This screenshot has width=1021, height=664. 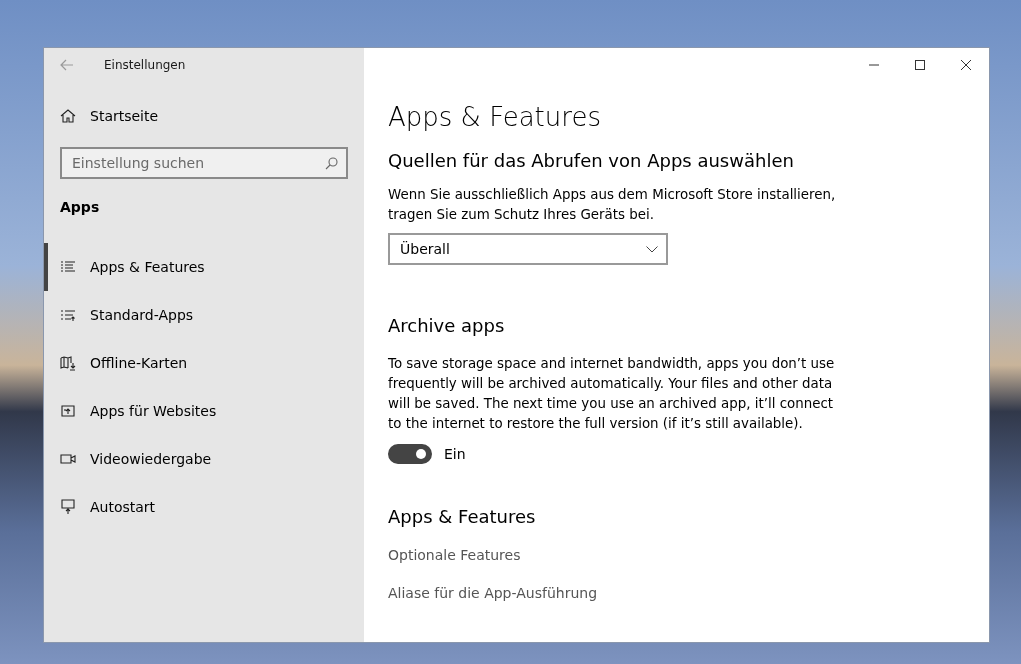 I want to click on section-heading: Apps, so click(x=80, y=207).